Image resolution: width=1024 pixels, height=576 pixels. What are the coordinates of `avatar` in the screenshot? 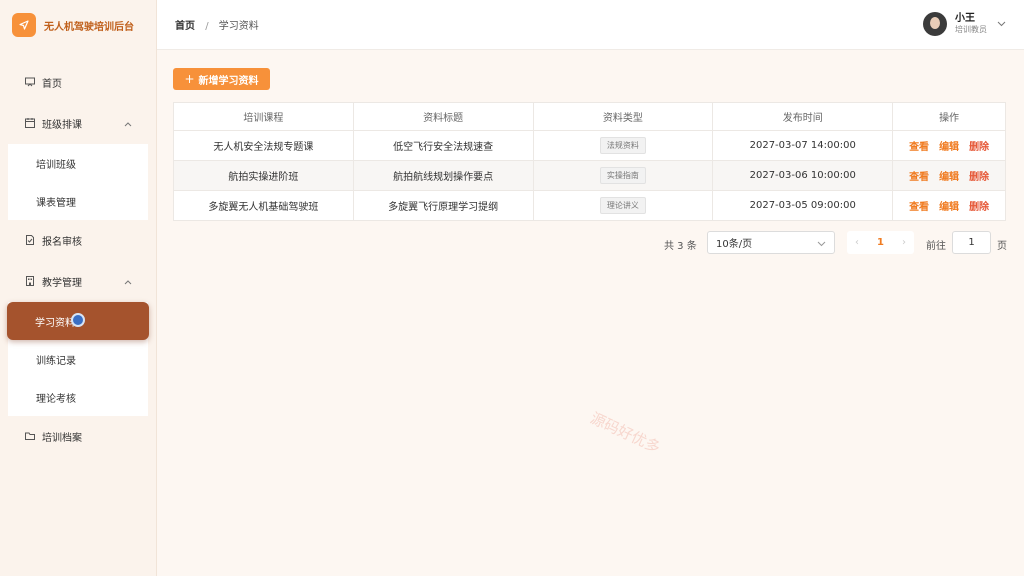 It's located at (935, 24).